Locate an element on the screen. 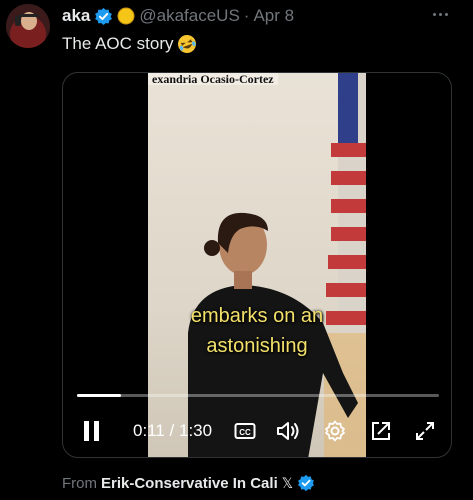 The image size is (473, 500). tweet-header: aka @akafaceUS · Apr 8 is located at coordinates (178, 16).